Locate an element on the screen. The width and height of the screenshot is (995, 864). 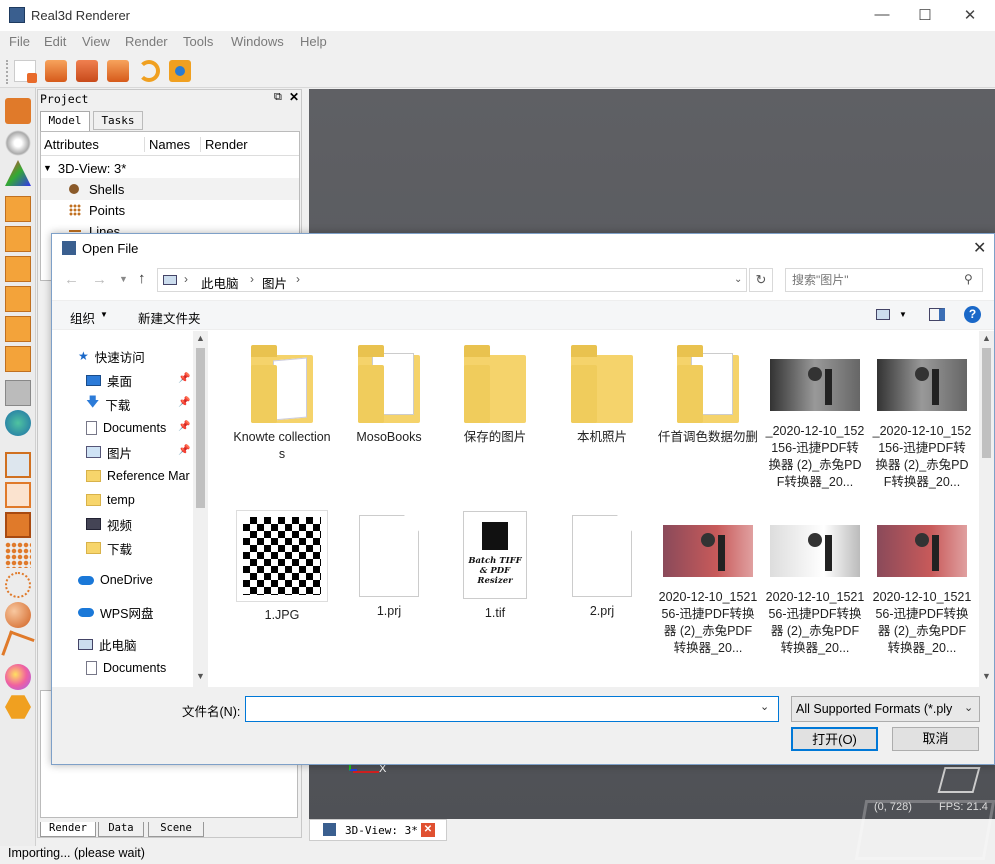
nav-item: temp is located at coordinates (110, 500).